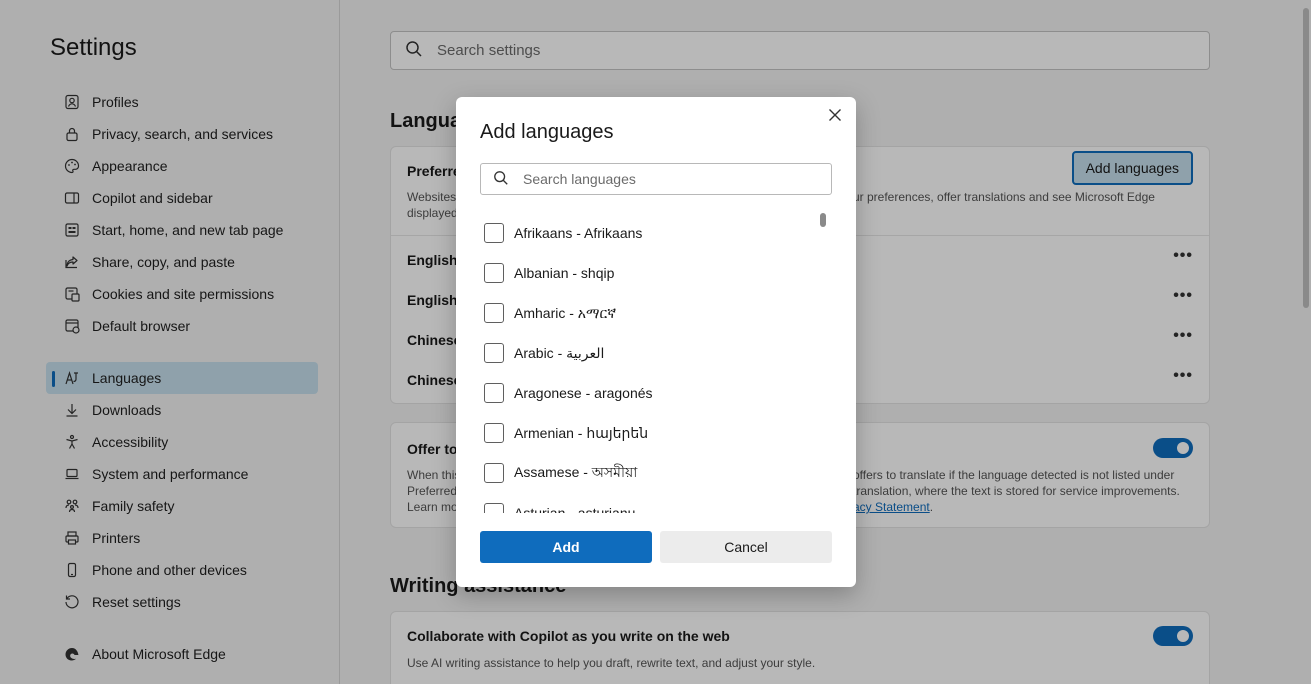  I want to click on list-item: Arabic - العربية, so click(656, 353).